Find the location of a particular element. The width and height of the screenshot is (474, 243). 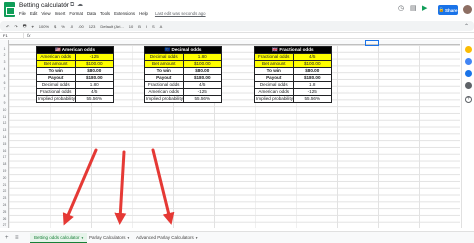

menu-data: Data is located at coordinates (91, 13).